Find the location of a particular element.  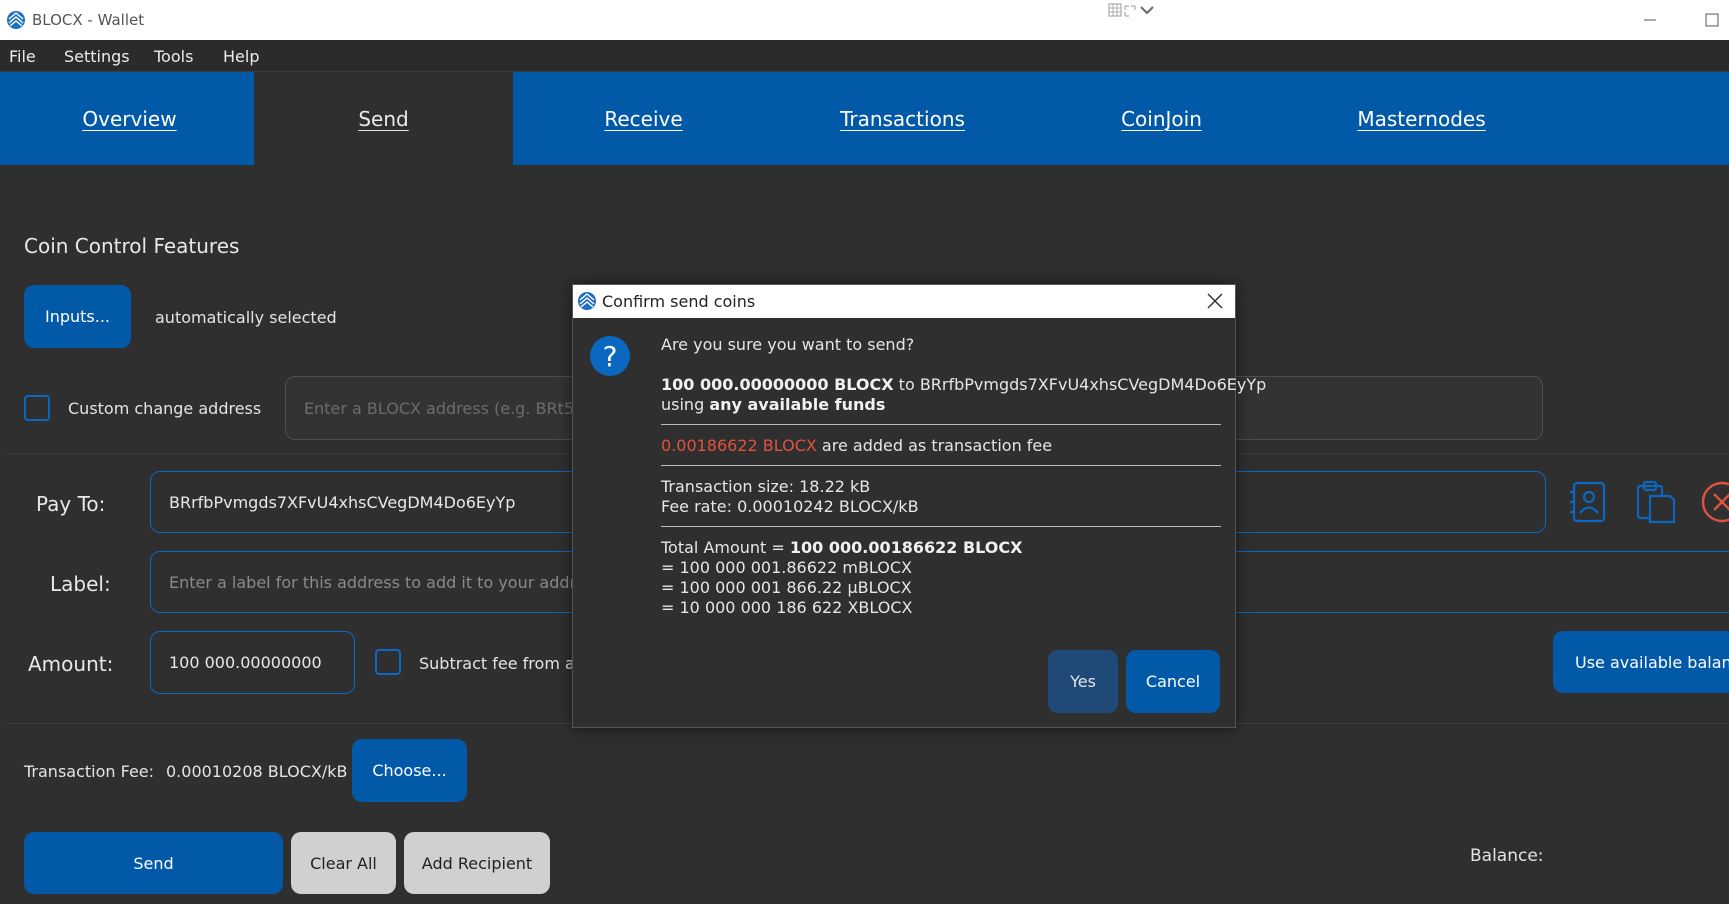

total-xblocx: = 10 000 000 186 622 XBLOCX is located at coordinates (787, 607).